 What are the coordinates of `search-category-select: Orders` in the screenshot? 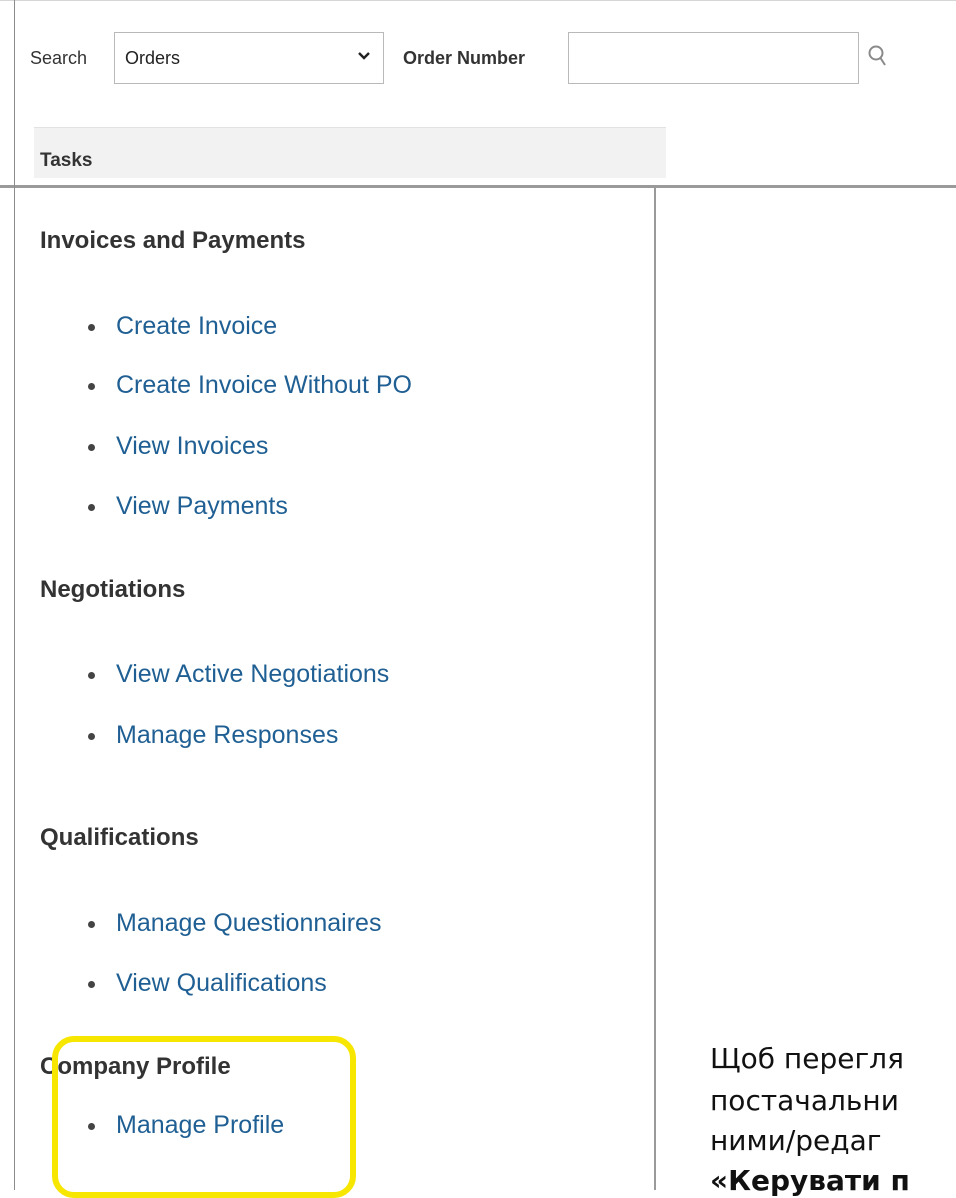 It's located at (249, 58).